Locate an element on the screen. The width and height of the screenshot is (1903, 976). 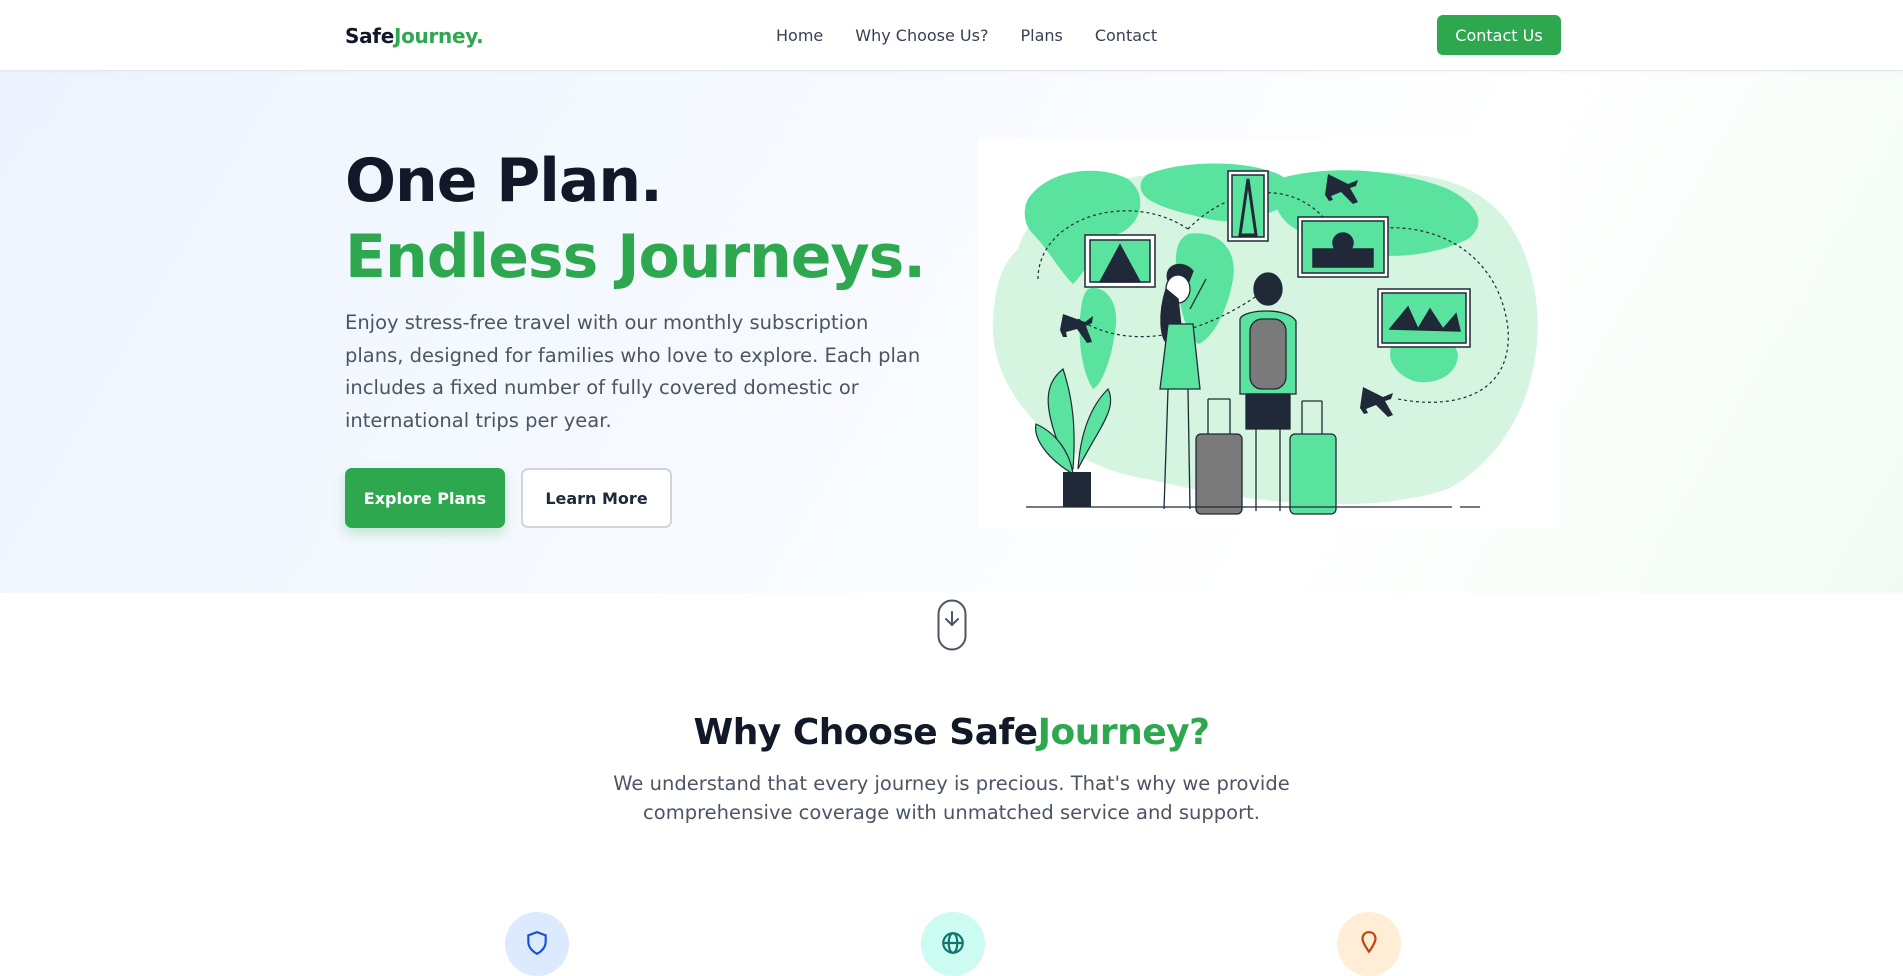
why-choose-title: Why Choose SafeJourney? is located at coordinates (951, 732).